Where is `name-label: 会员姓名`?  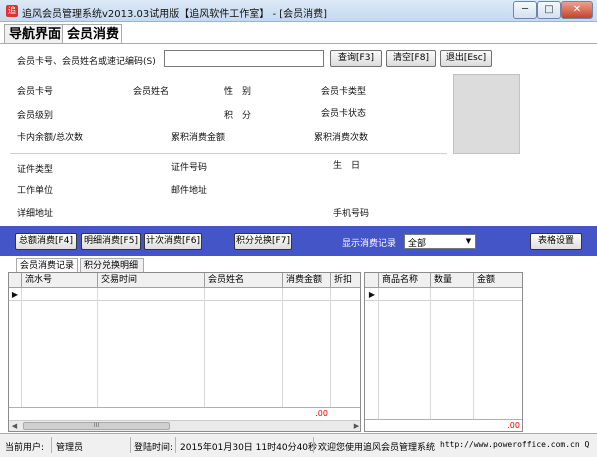
name-label: 会员姓名 is located at coordinates (151, 92).